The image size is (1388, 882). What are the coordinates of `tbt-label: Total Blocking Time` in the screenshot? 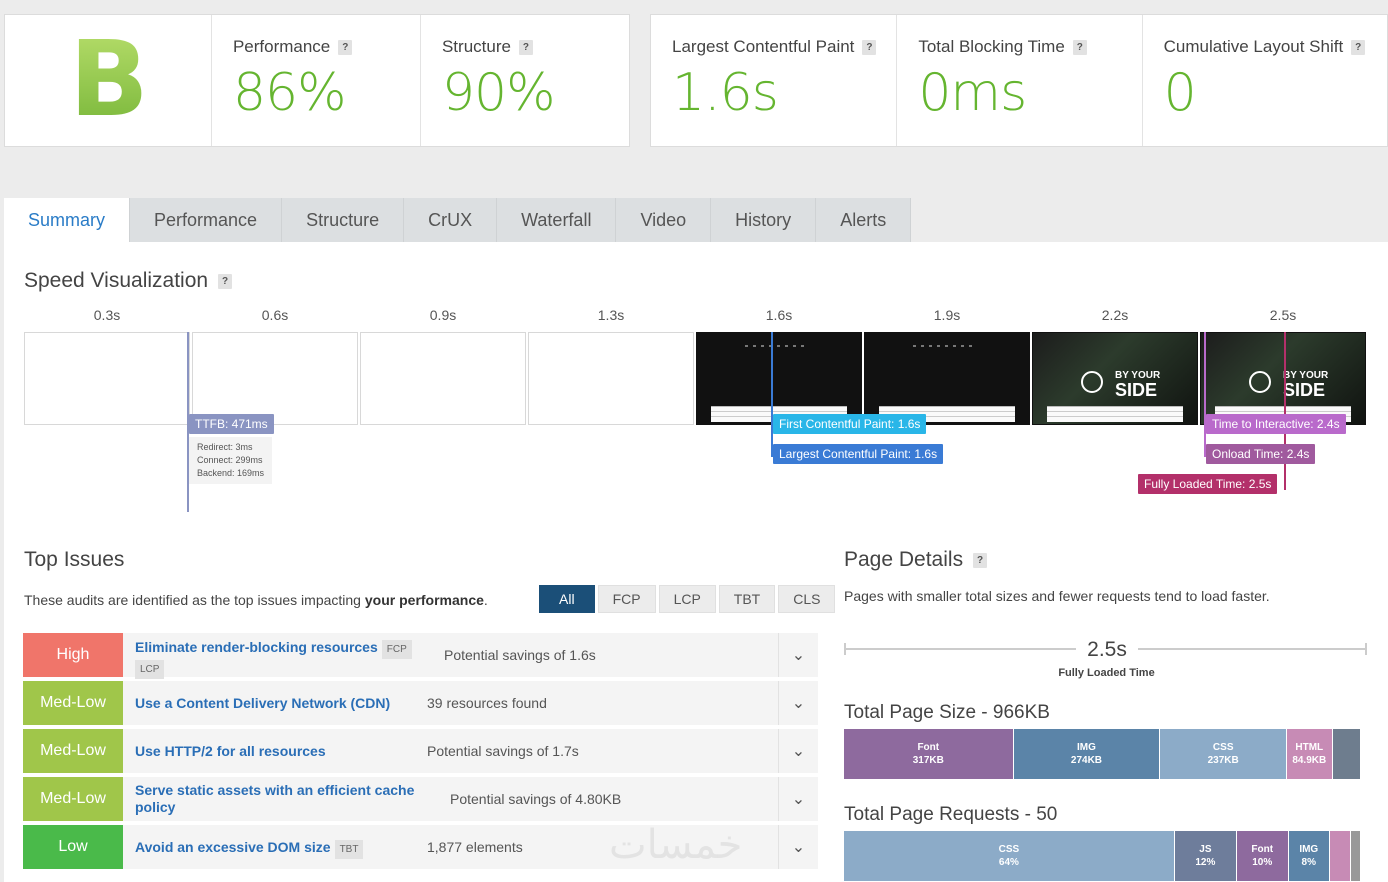 It's located at (991, 46).